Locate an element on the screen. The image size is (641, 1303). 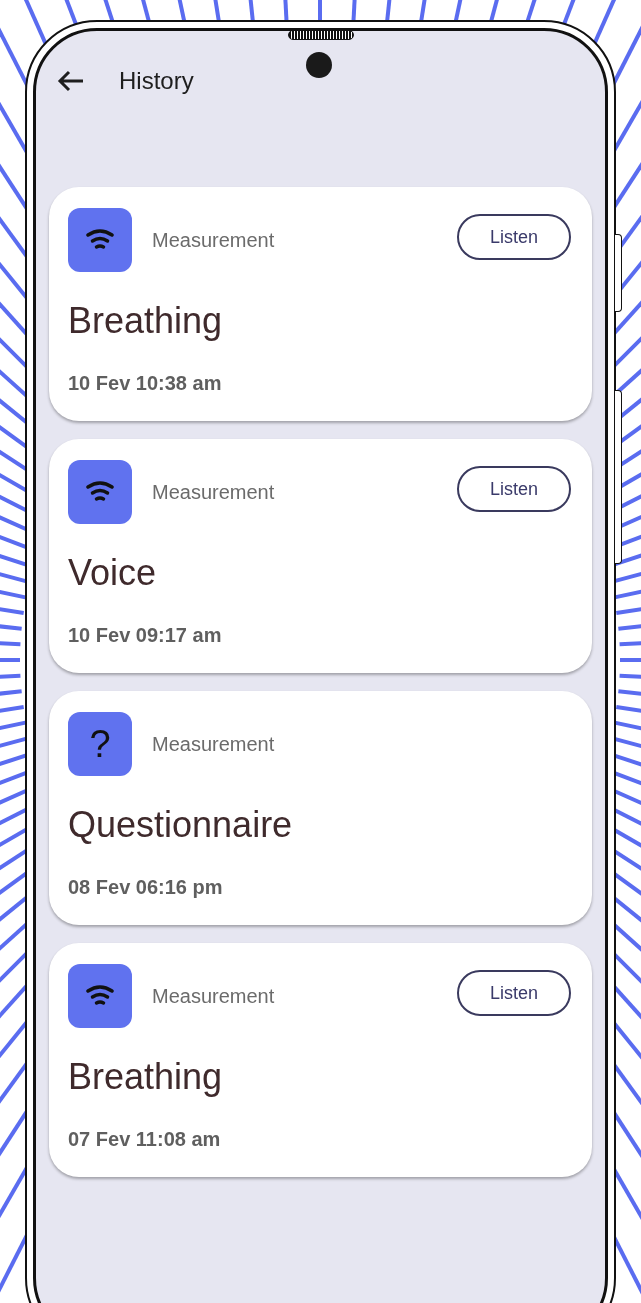
page-title: History is located at coordinates (156, 81).